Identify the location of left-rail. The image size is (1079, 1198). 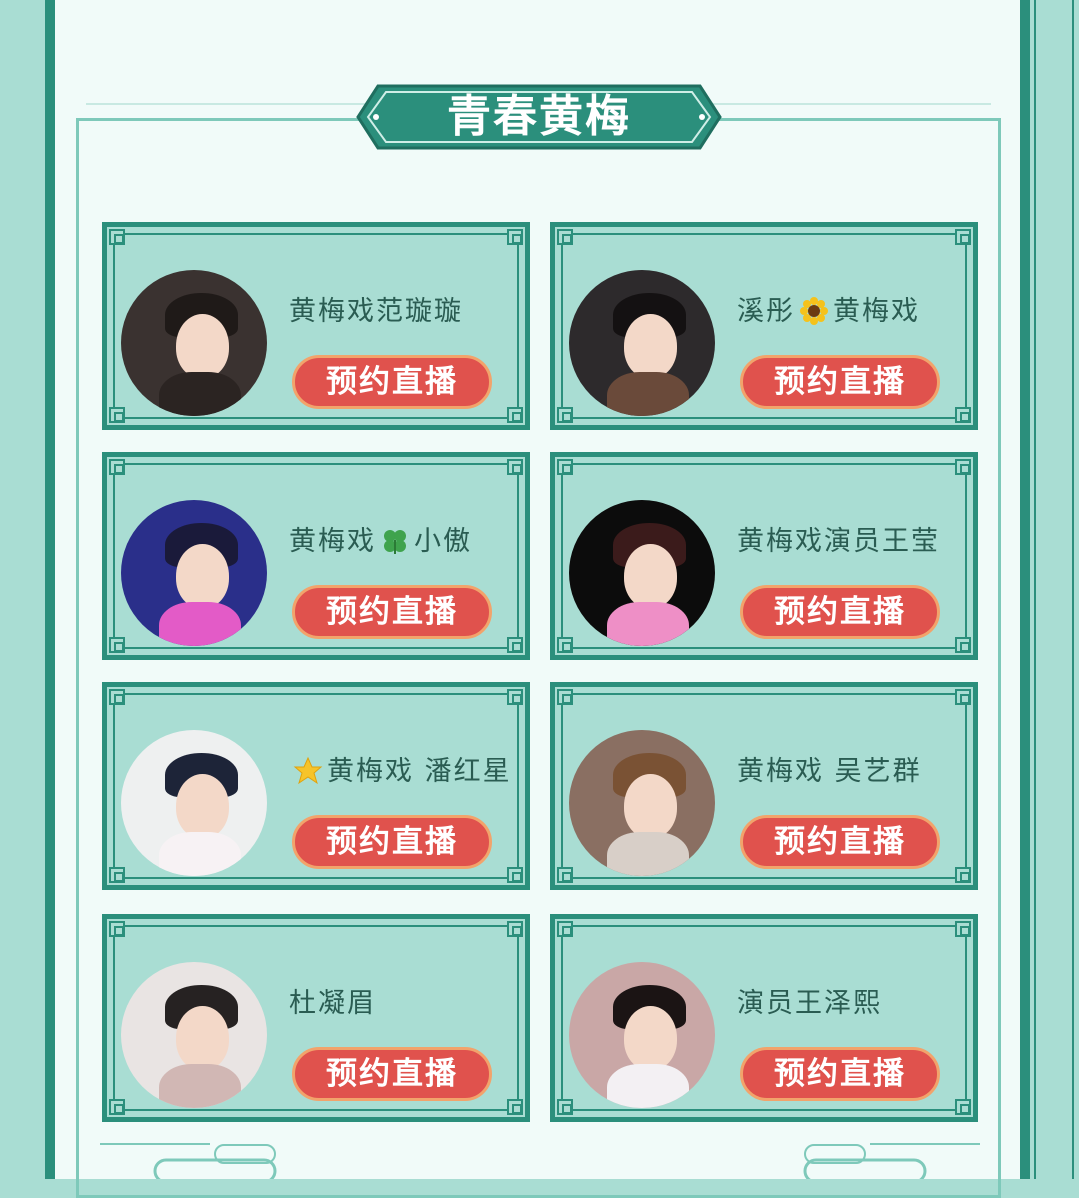
(50, 589).